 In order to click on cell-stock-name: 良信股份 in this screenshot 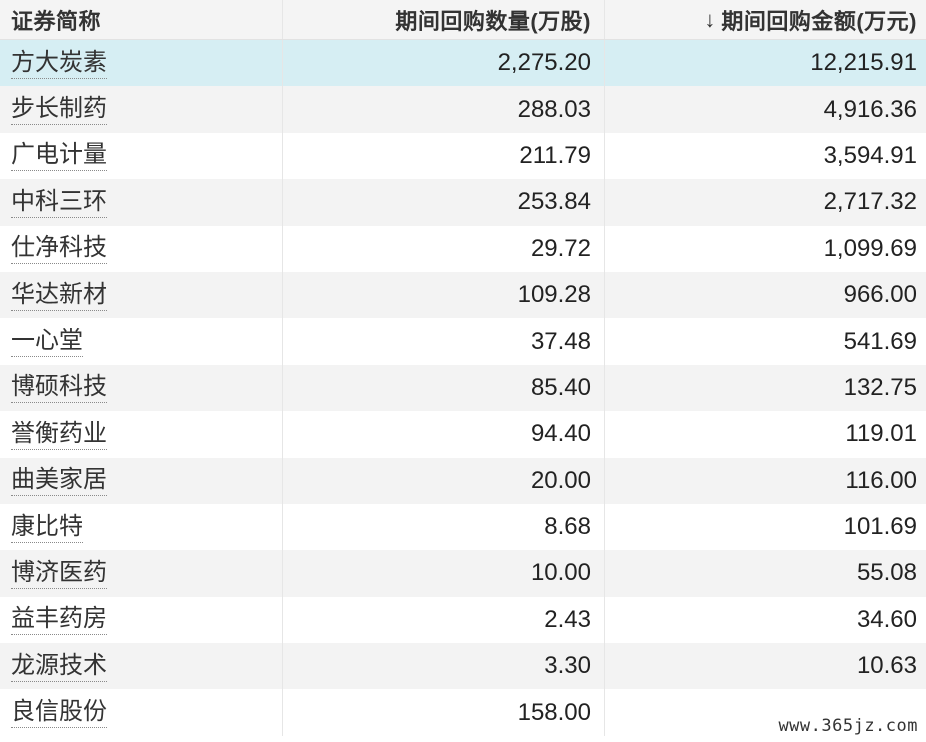, I will do `click(141, 712)`.